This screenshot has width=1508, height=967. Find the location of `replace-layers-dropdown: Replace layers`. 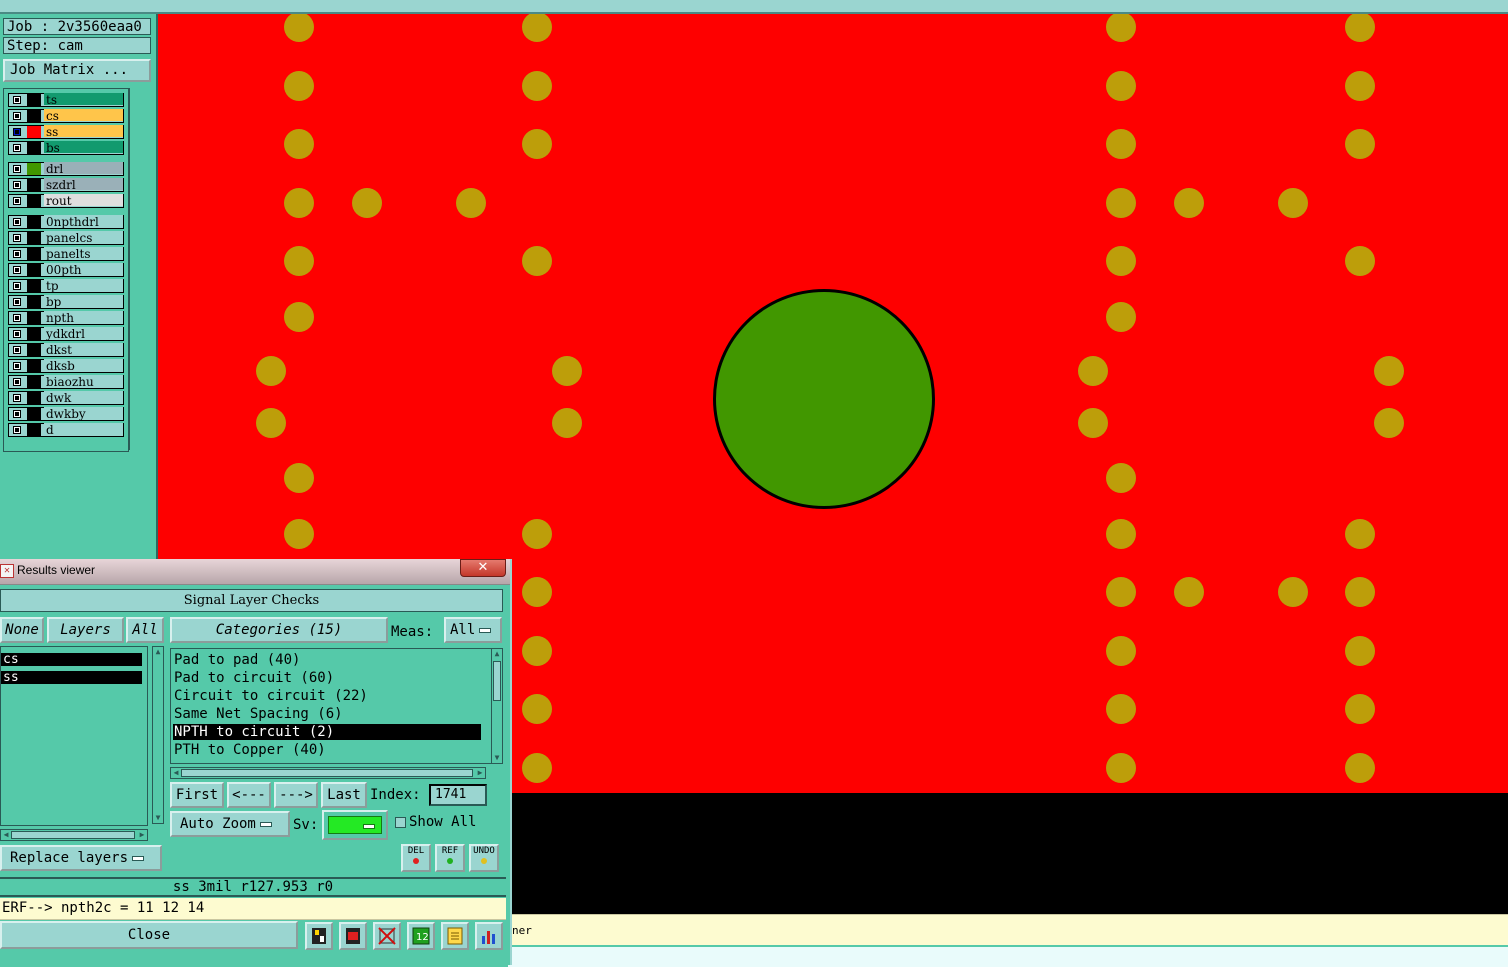

replace-layers-dropdown: Replace layers is located at coordinates (81, 858).